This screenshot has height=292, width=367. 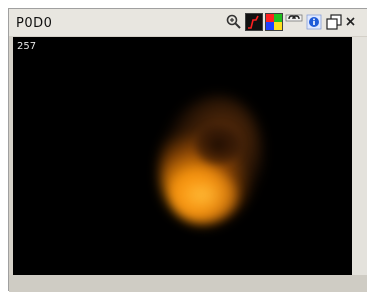 What do you see at coordinates (294, 22) in the screenshot?
I see `link-icon` at bounding box center [294, 22].